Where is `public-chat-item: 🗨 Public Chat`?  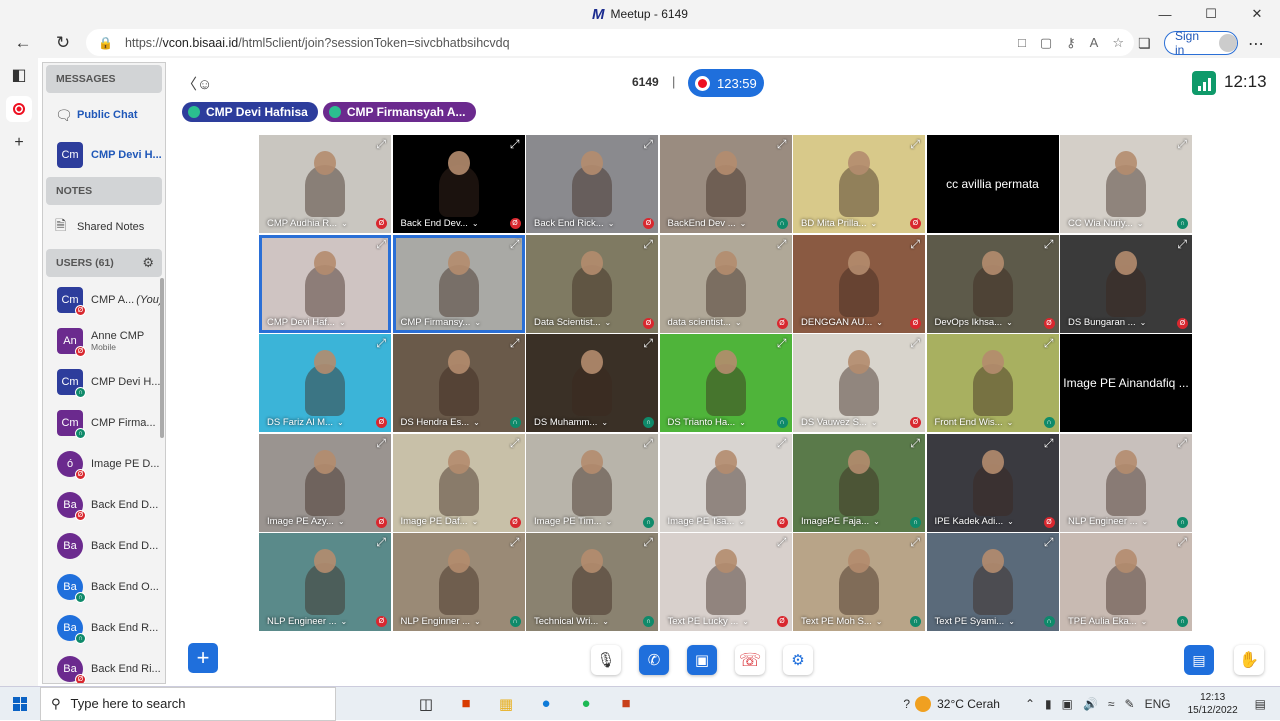 public-chat-item: 🗨 Public Chat is located at coordinates (104, 115).